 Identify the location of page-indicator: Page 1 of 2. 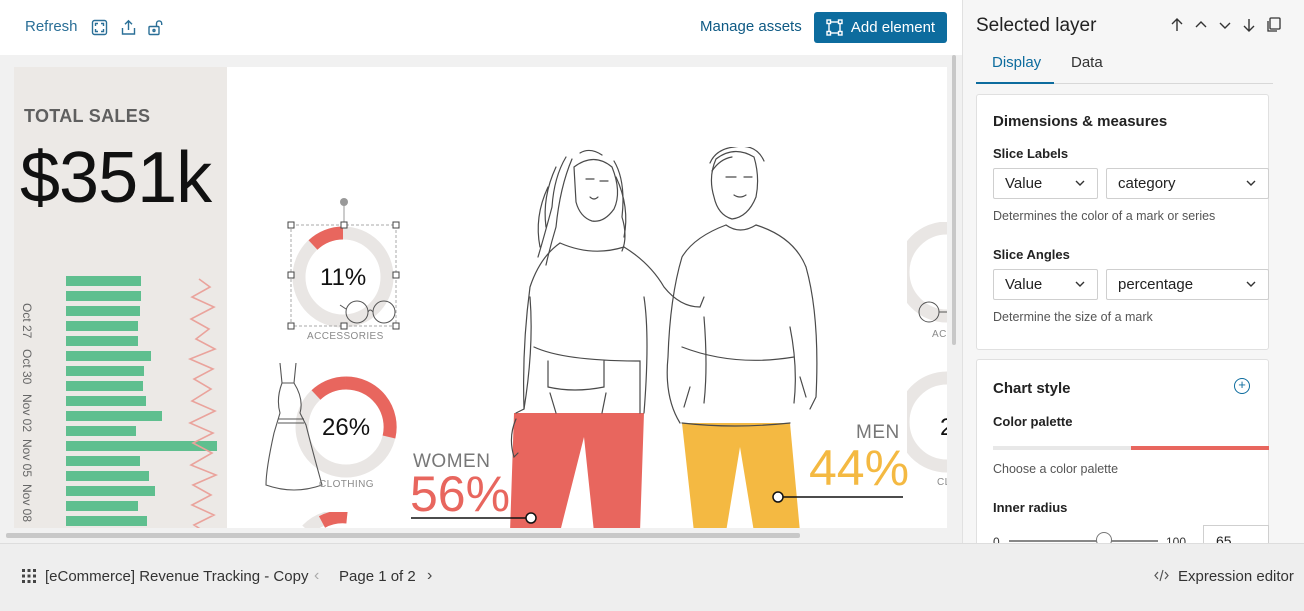
(377, 576).